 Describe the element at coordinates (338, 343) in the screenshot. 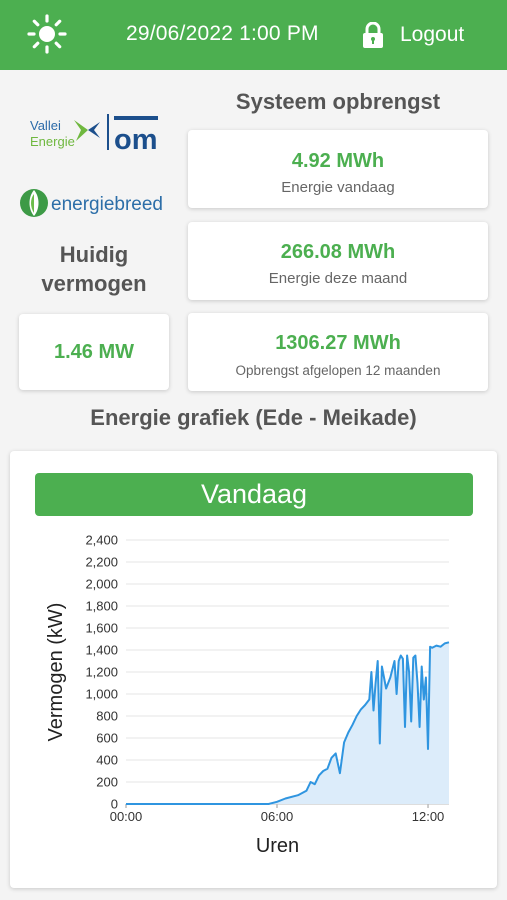

I see `energy-year-value: 1306.27 MWh` at that location.